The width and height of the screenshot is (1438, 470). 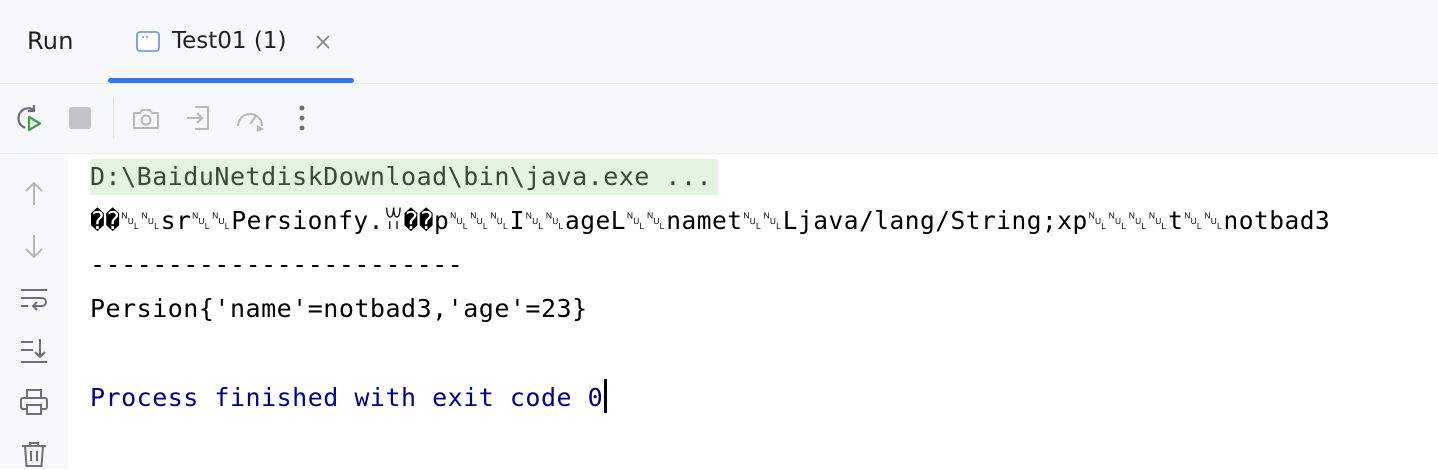 What do you see at coordinates (231, 80) in the screenshot?
I see `active-tab-indicator` at bounding box center [231, 80].